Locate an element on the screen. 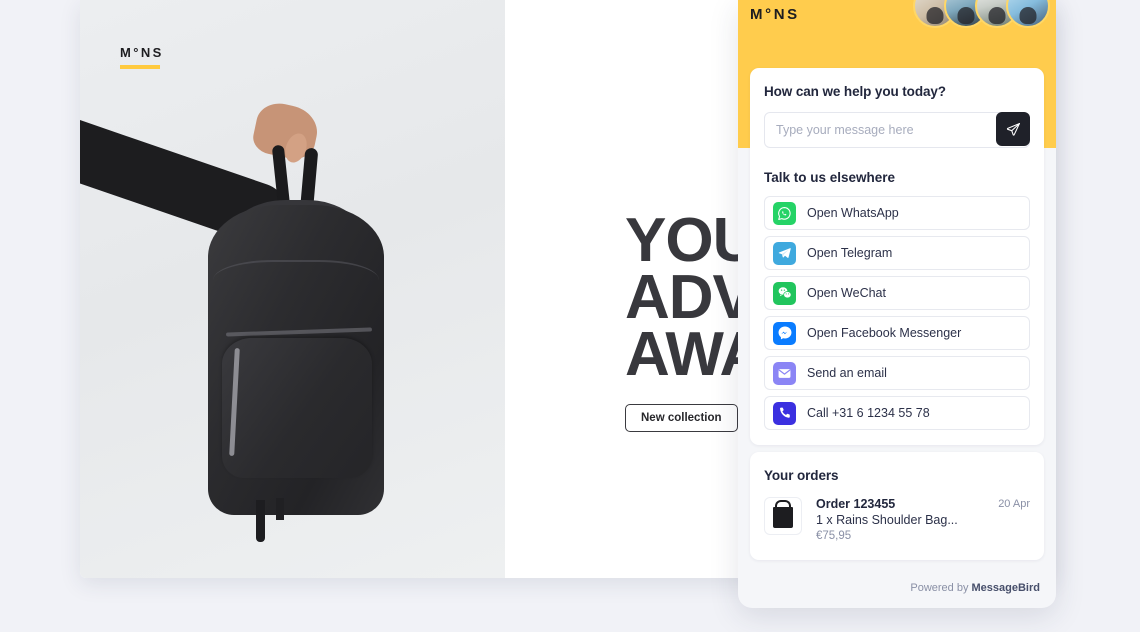 Image resolution: width=1140 pixels, height=632 pixels. whatsapp-icon is located at coordinates (784, 213).